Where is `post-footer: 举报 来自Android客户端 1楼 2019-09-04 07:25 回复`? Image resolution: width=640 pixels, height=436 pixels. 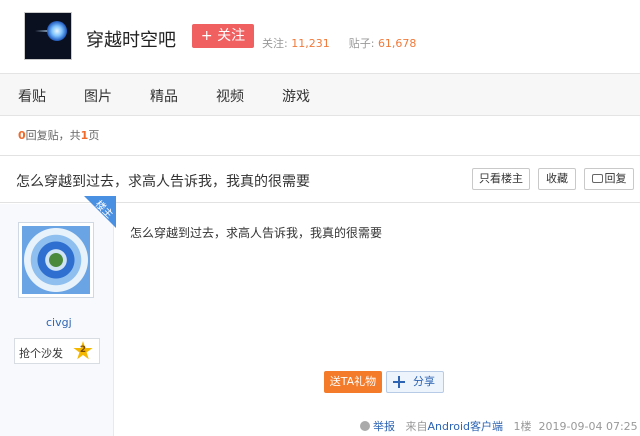
post-footer: 举报 来自Android客户端 1楼 2019-09-04 07:25 回复 is located at coordinates (500, 426).